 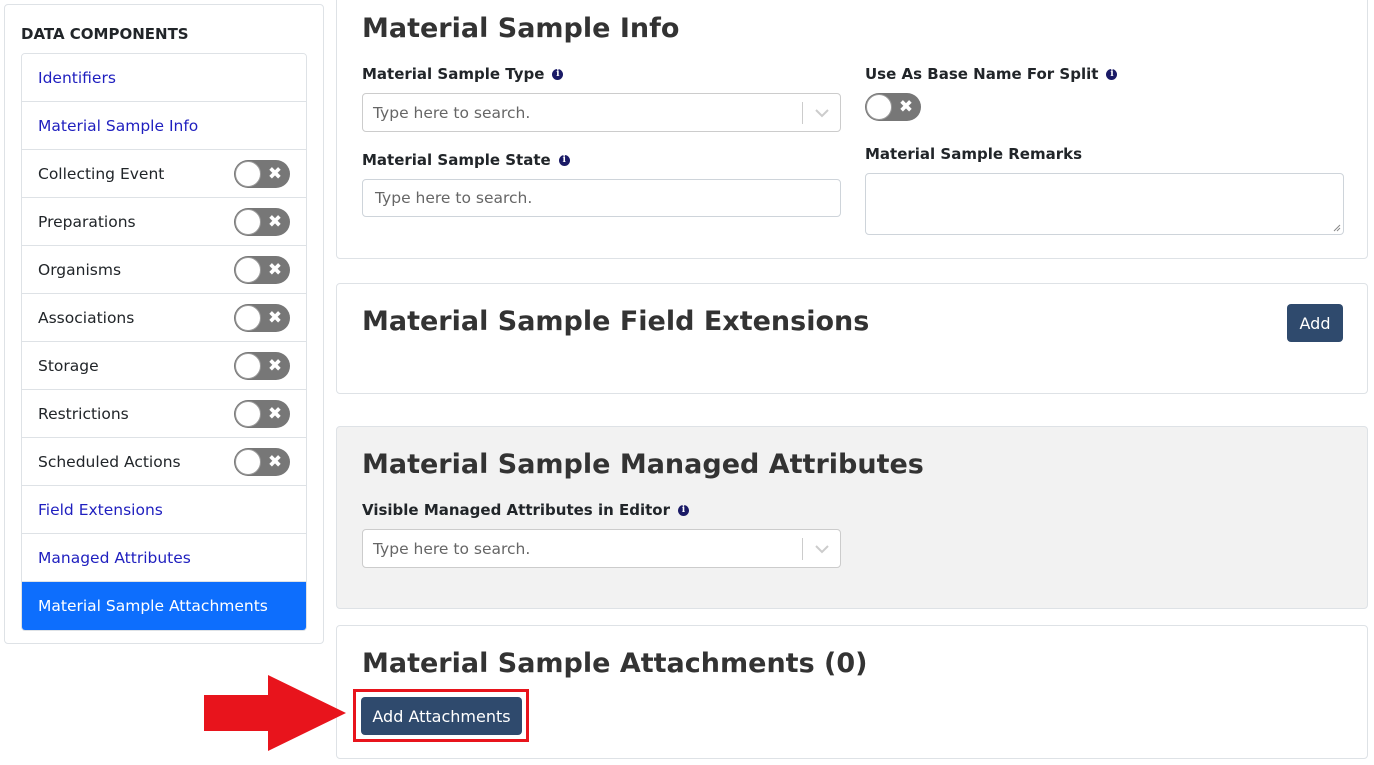 What do you see at coordinates (80, 269) in the screenshot?
I see `sidebar-item-label: Organisms` at bounding box center [80, 269].